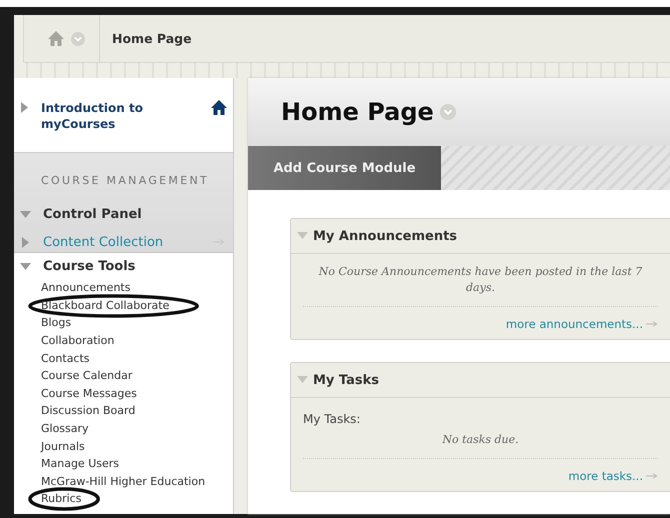 The height and width of the screenshot is (518, 670). What do you see at coordinates (346, 380) in the screenshot?
I see `module-title: My Tasks` at bounding box center [346, 380].